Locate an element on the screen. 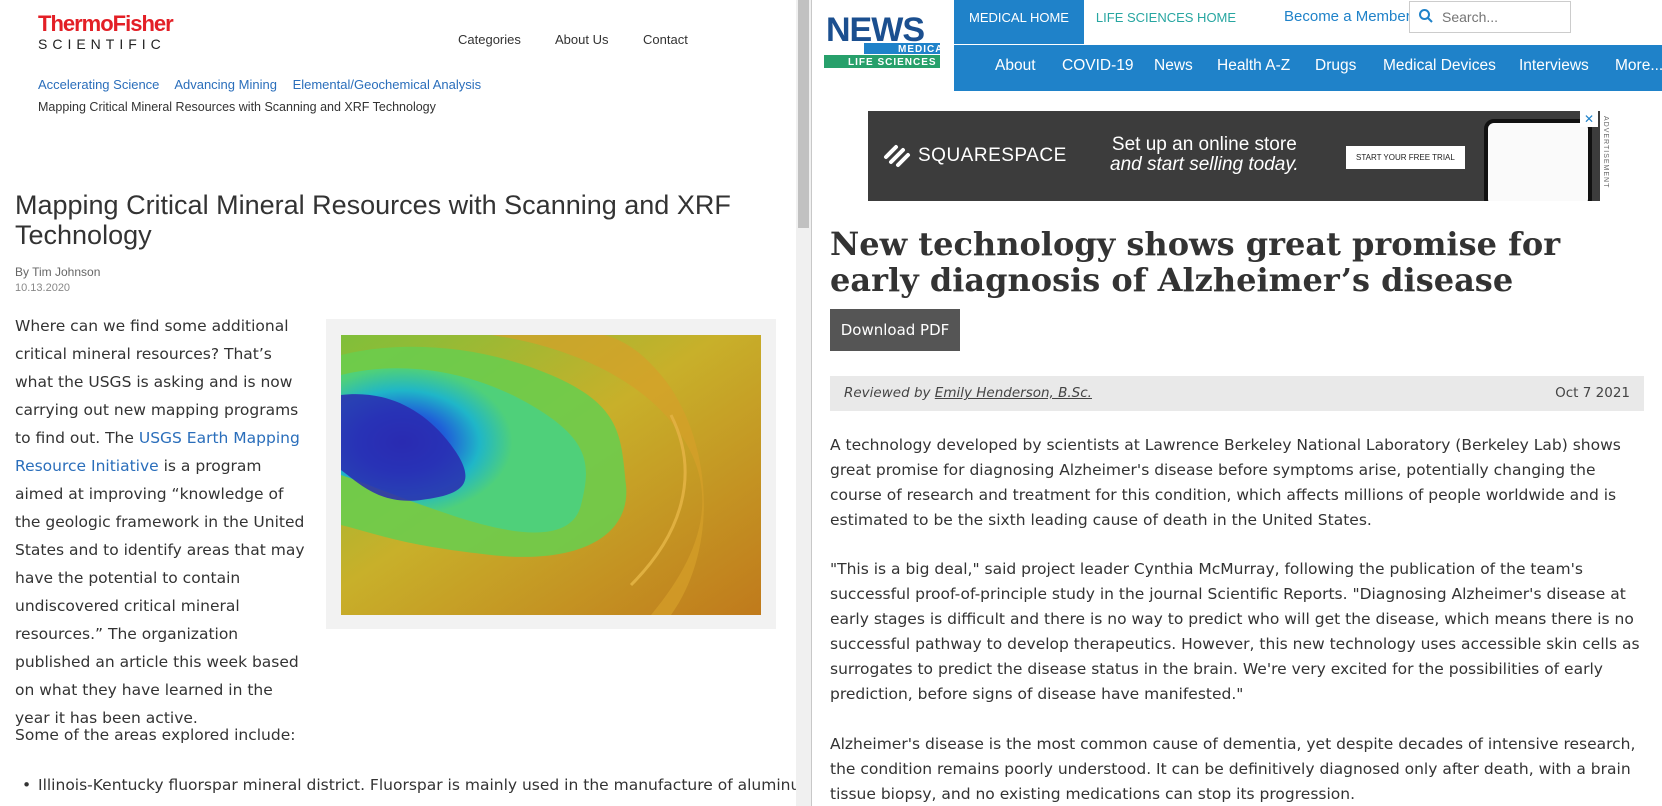 The height and width of the screenshot is (806, 1662). review-date: Oct 7 2021 is located at coordinates (1592, 393).